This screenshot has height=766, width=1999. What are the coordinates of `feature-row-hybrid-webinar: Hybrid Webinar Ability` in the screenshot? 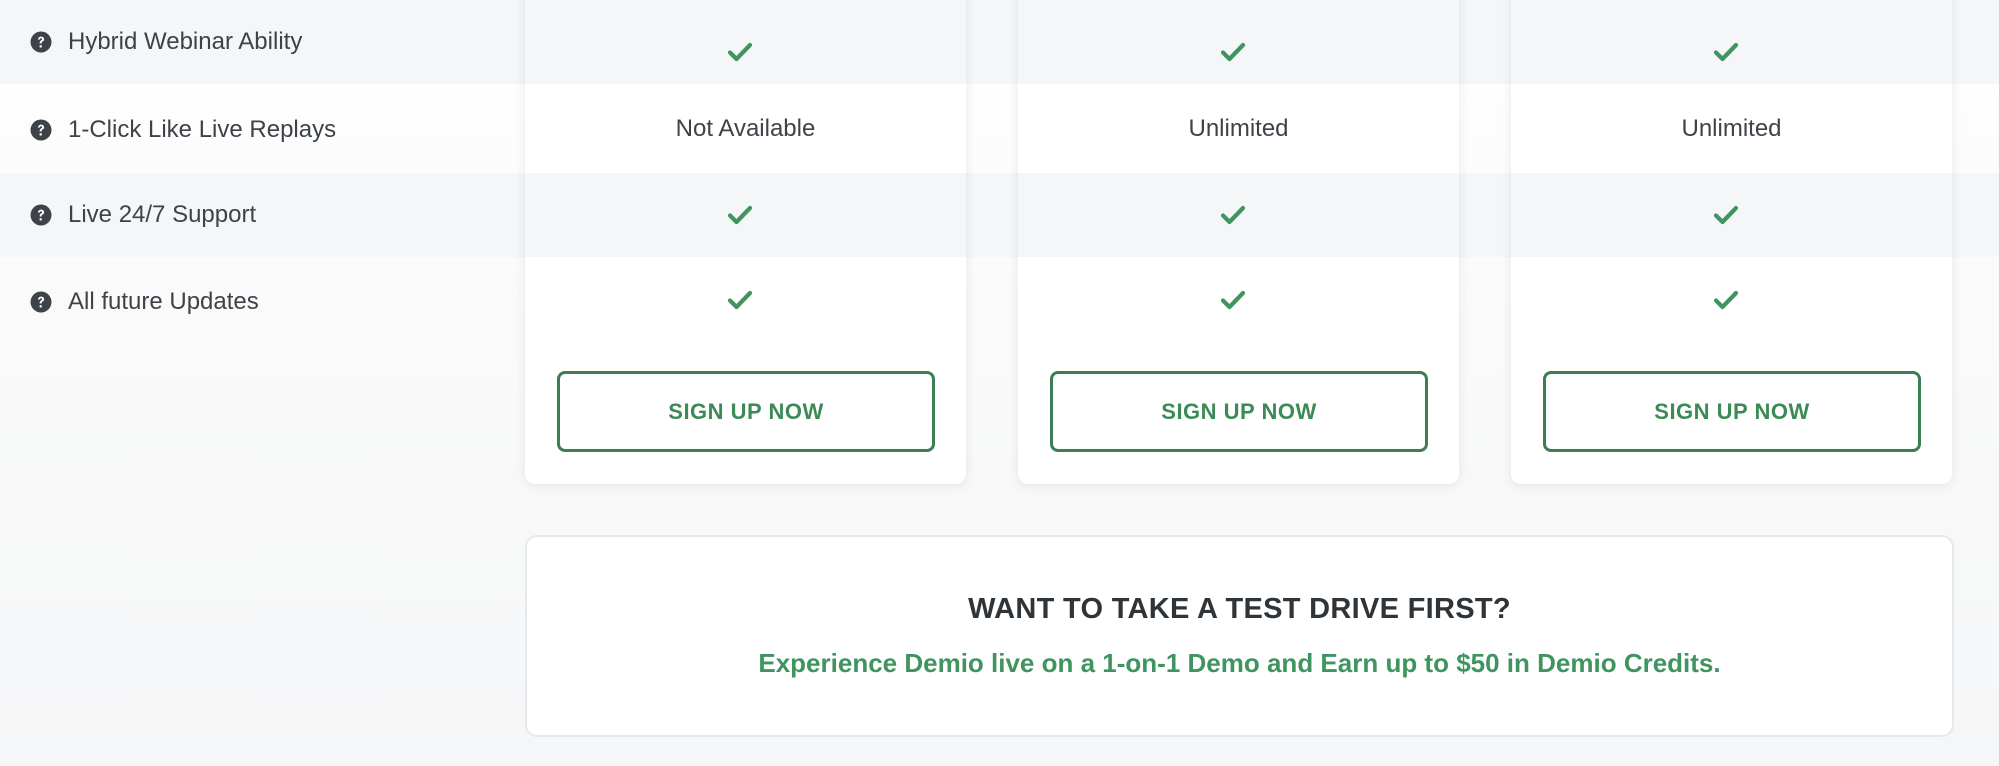 It's located at (166, 42).